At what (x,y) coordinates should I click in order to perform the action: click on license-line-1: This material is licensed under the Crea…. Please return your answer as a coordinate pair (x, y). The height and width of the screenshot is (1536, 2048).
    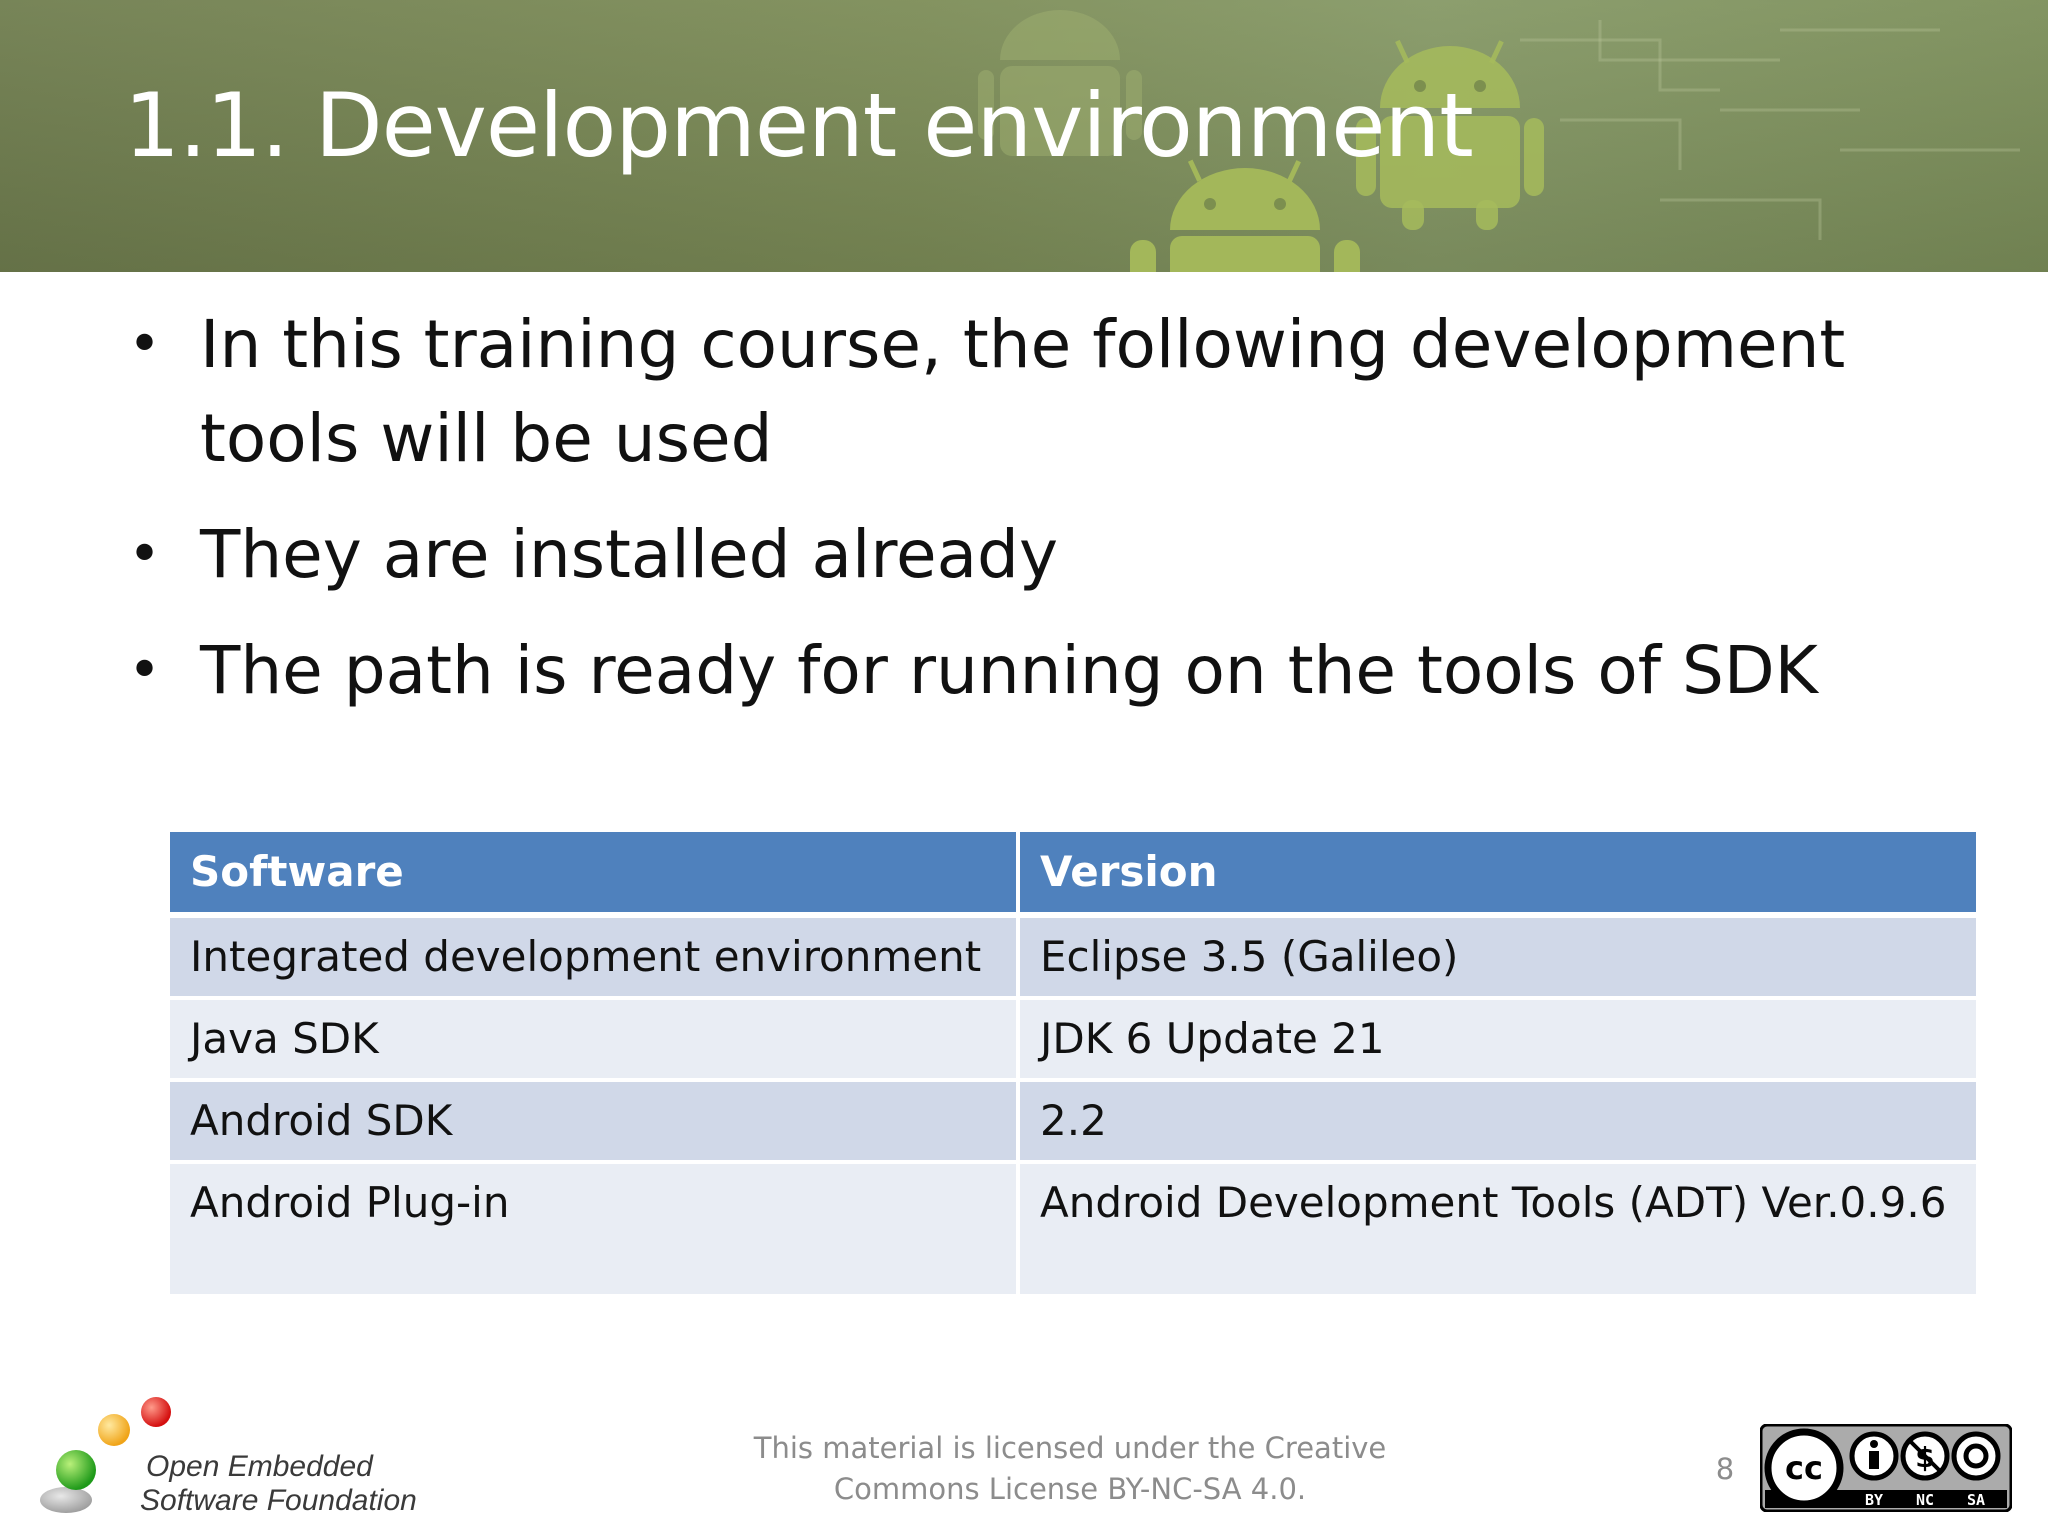
    Looking at the image, I should click on (1070, 1448).